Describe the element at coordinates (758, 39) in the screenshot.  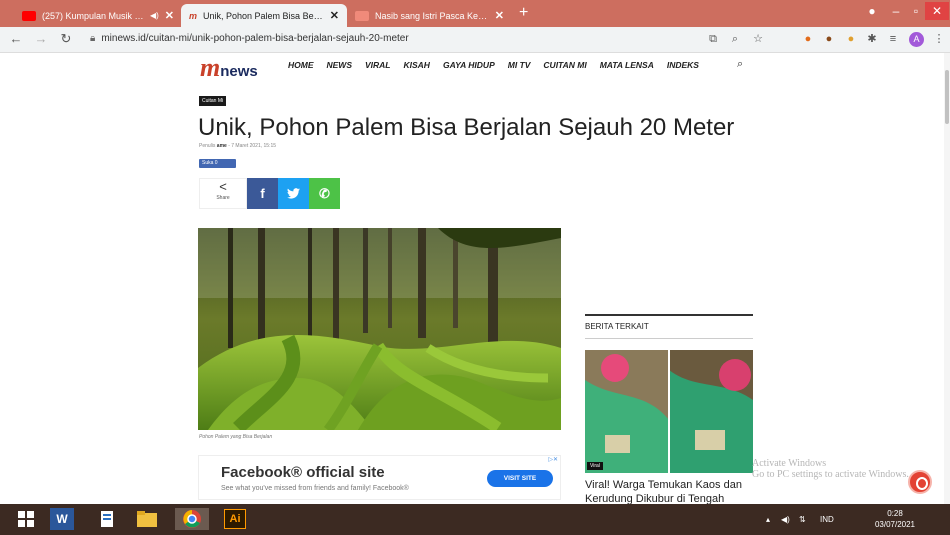
I see `bookmark-star-icon: ☆` at that location.